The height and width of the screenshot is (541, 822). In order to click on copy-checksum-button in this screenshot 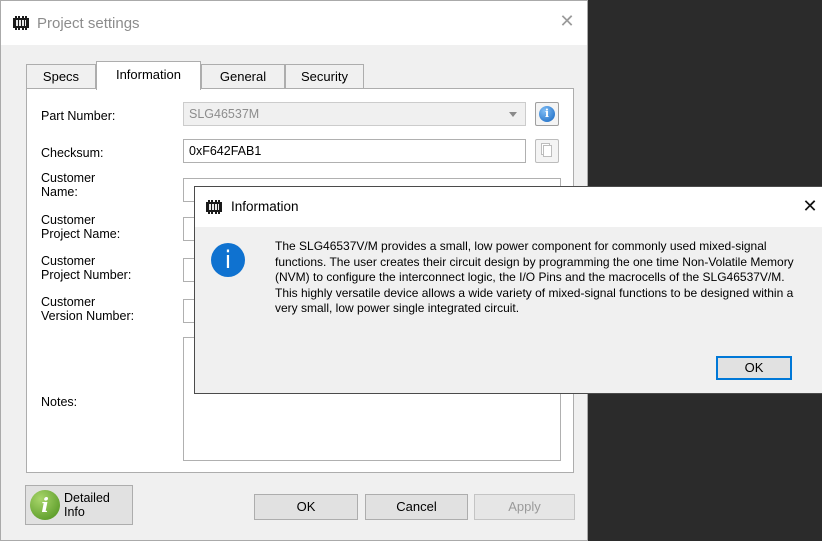, I will do `click(547, 151)`.